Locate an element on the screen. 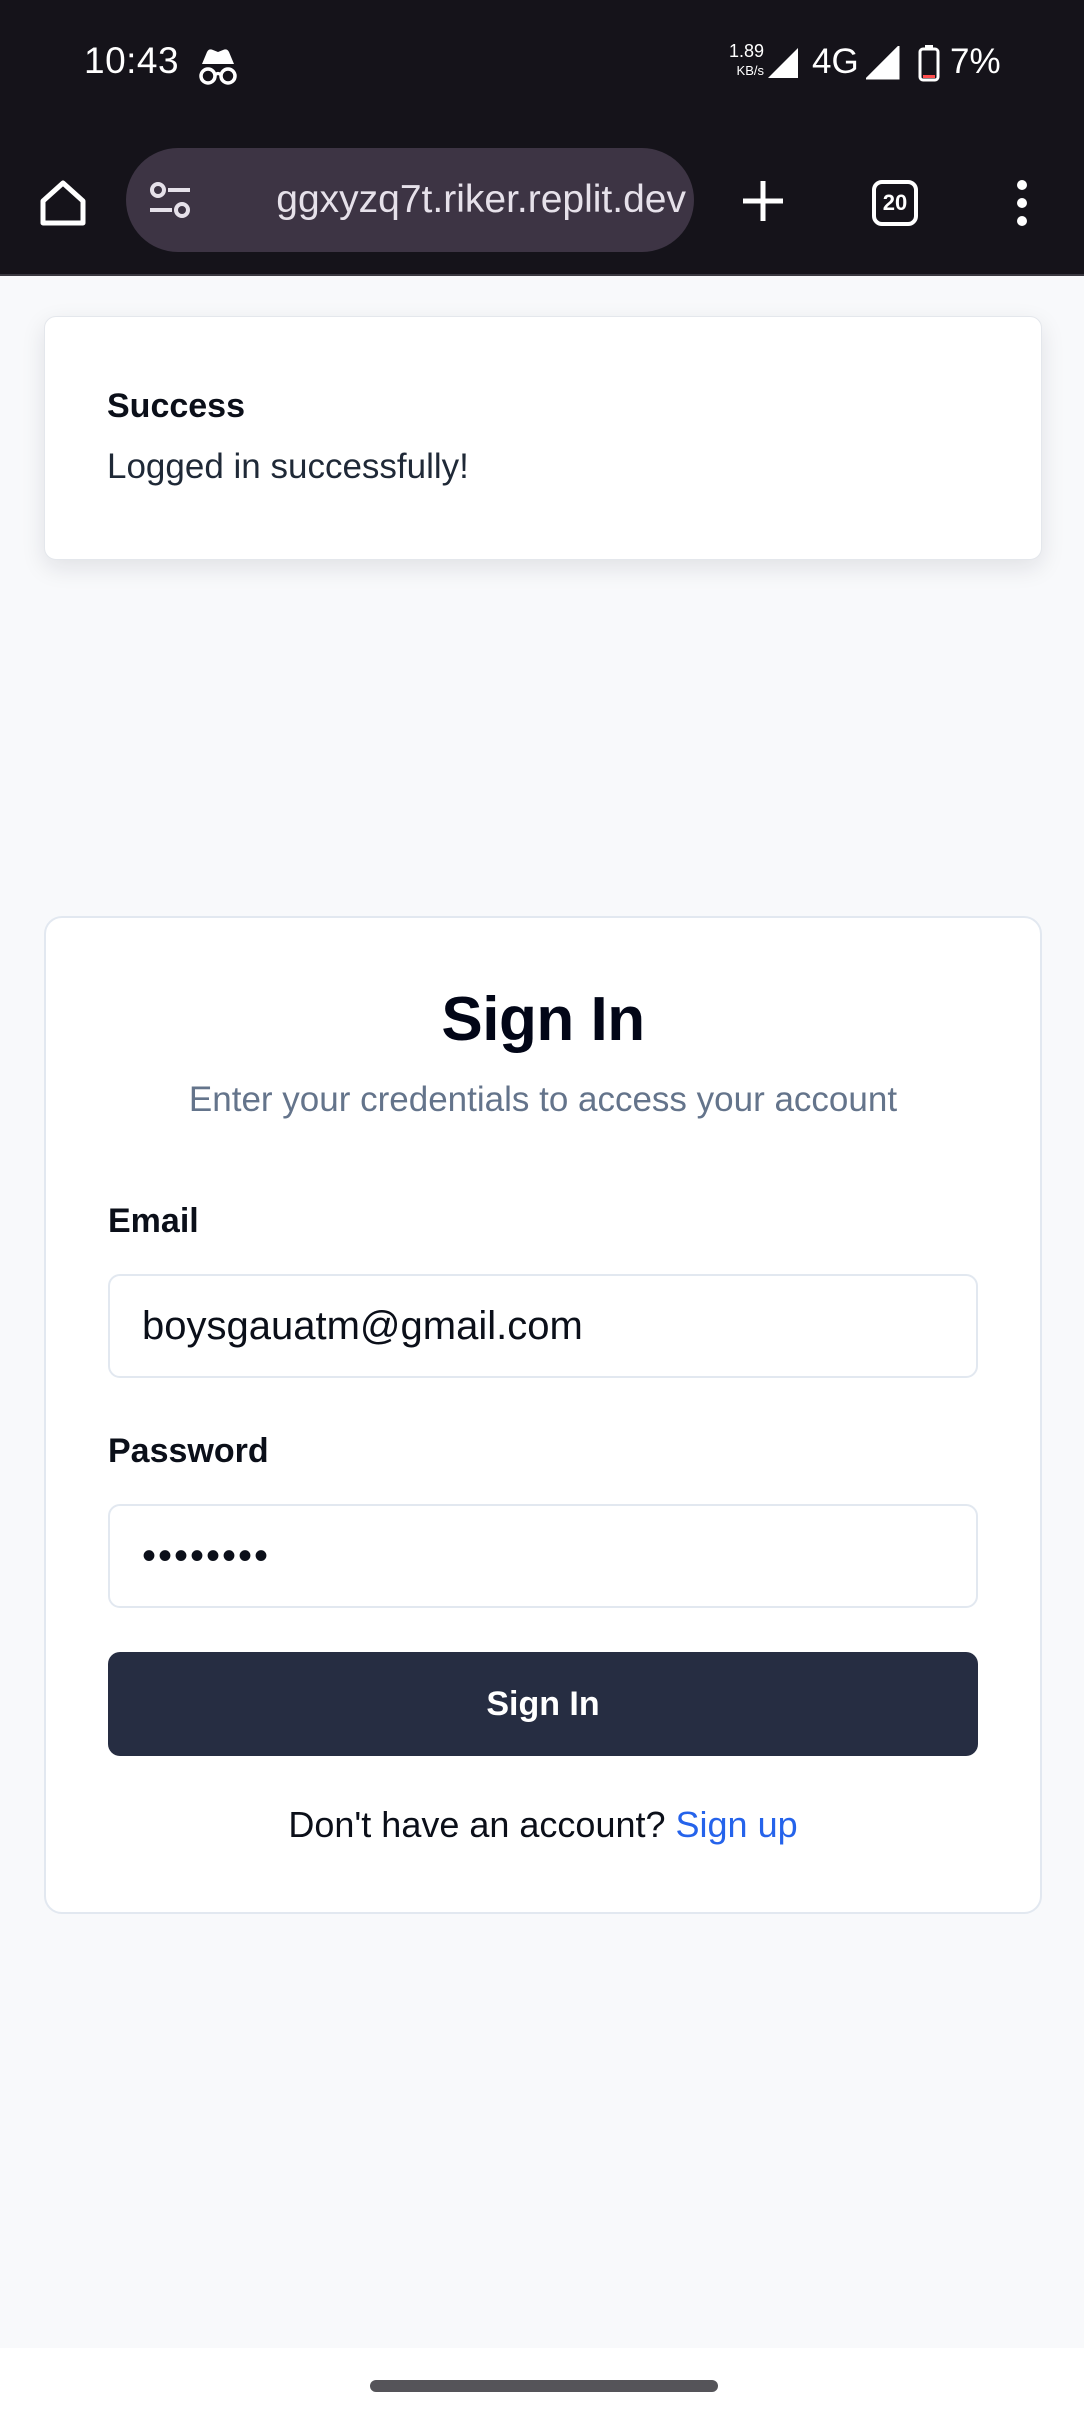  email-label: Email is located at coordinates (153, 1221).